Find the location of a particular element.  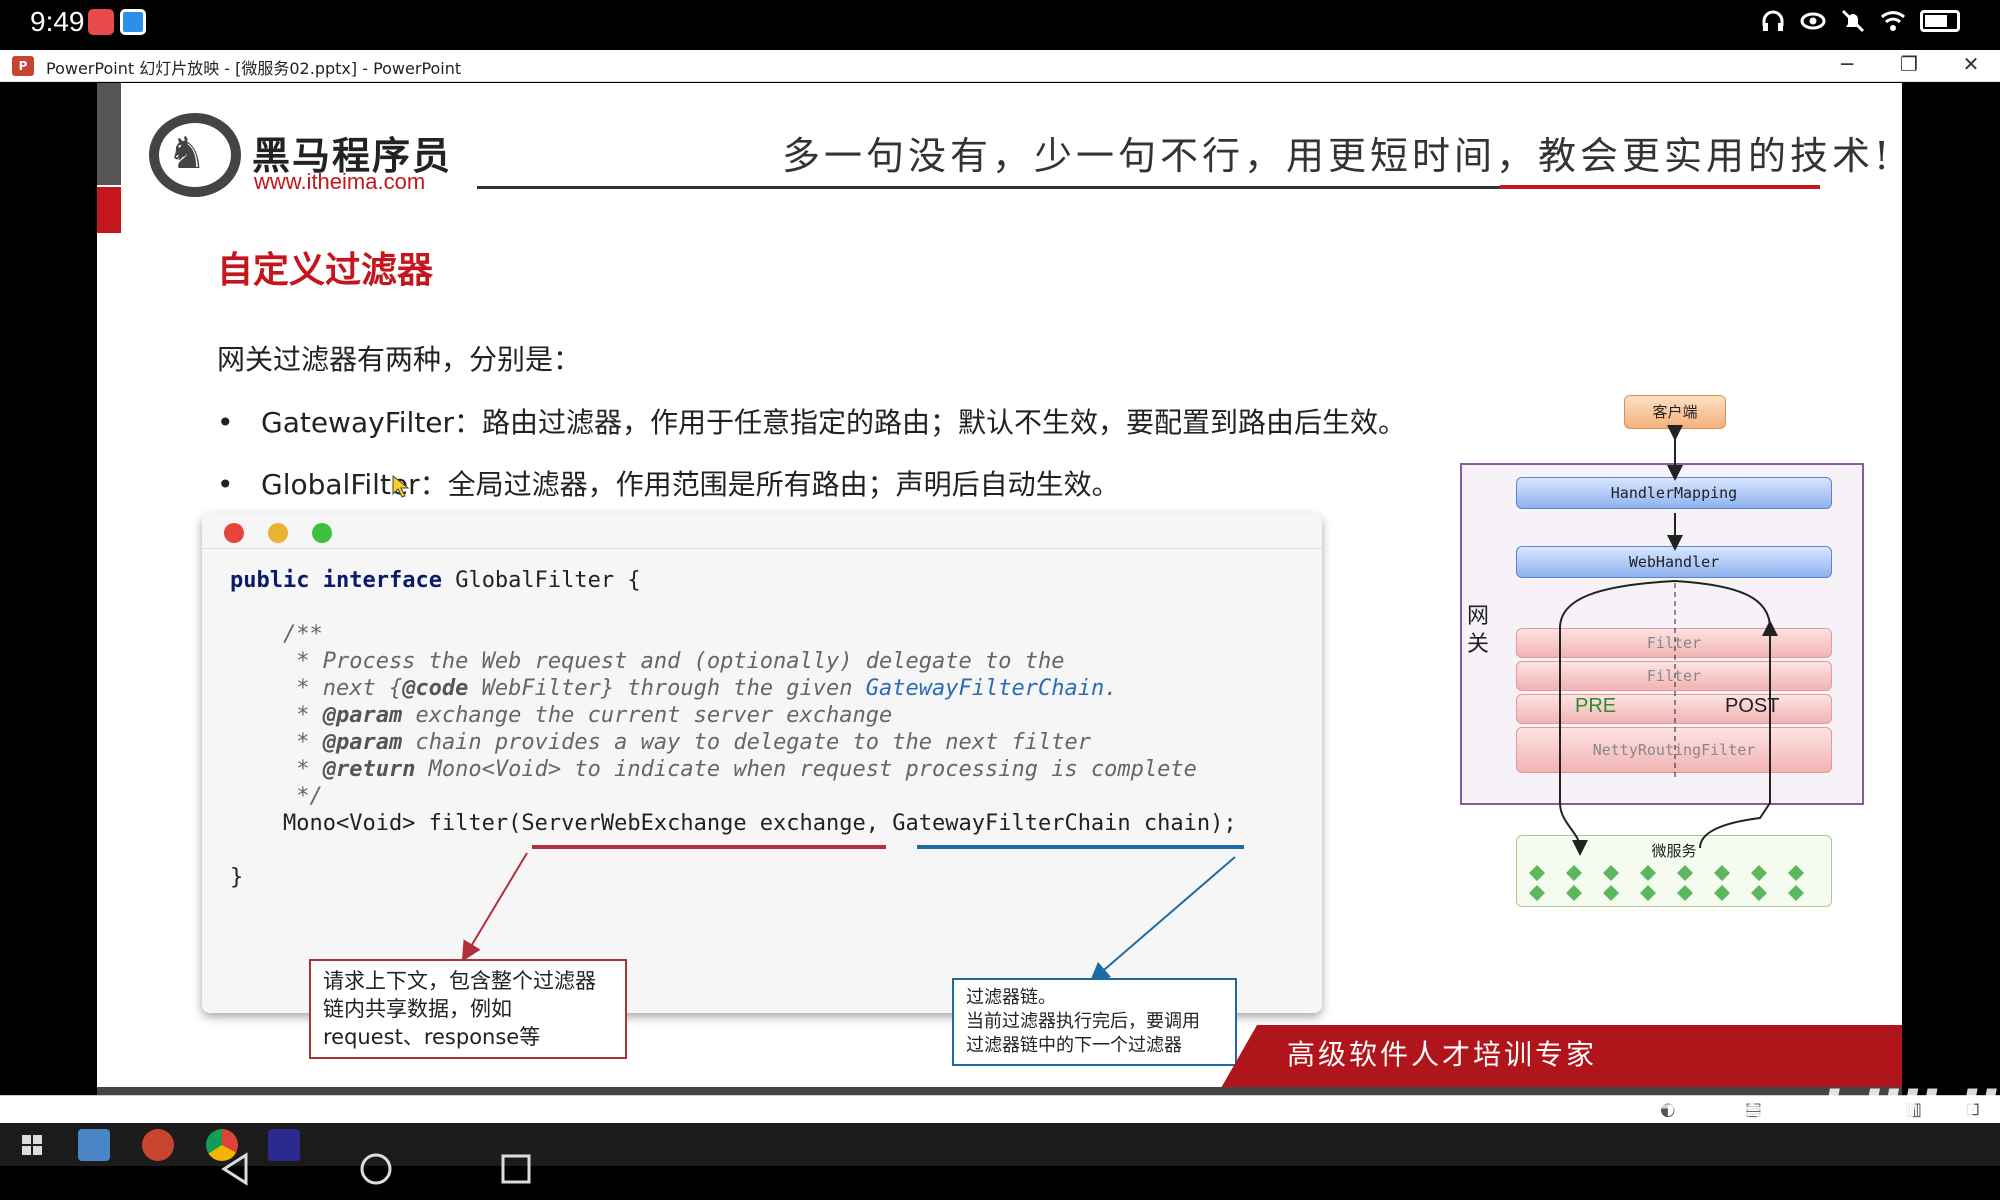

arrow-chain is located at coordinates (1162, 919).